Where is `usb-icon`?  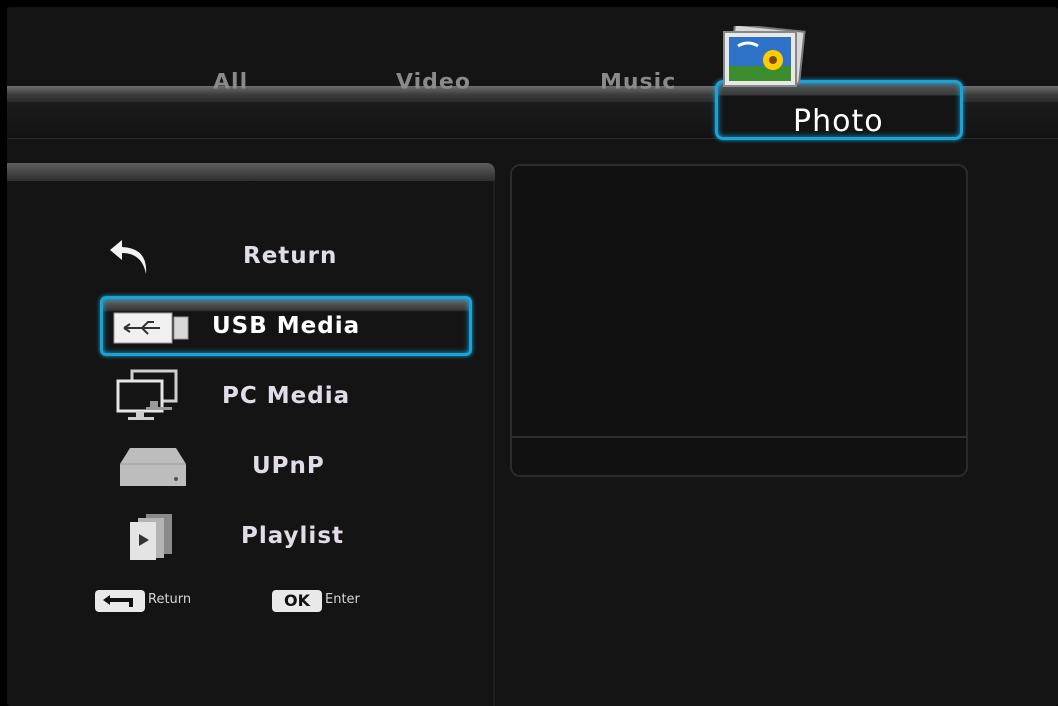
usb-icon is located at coordinates (151, 328).